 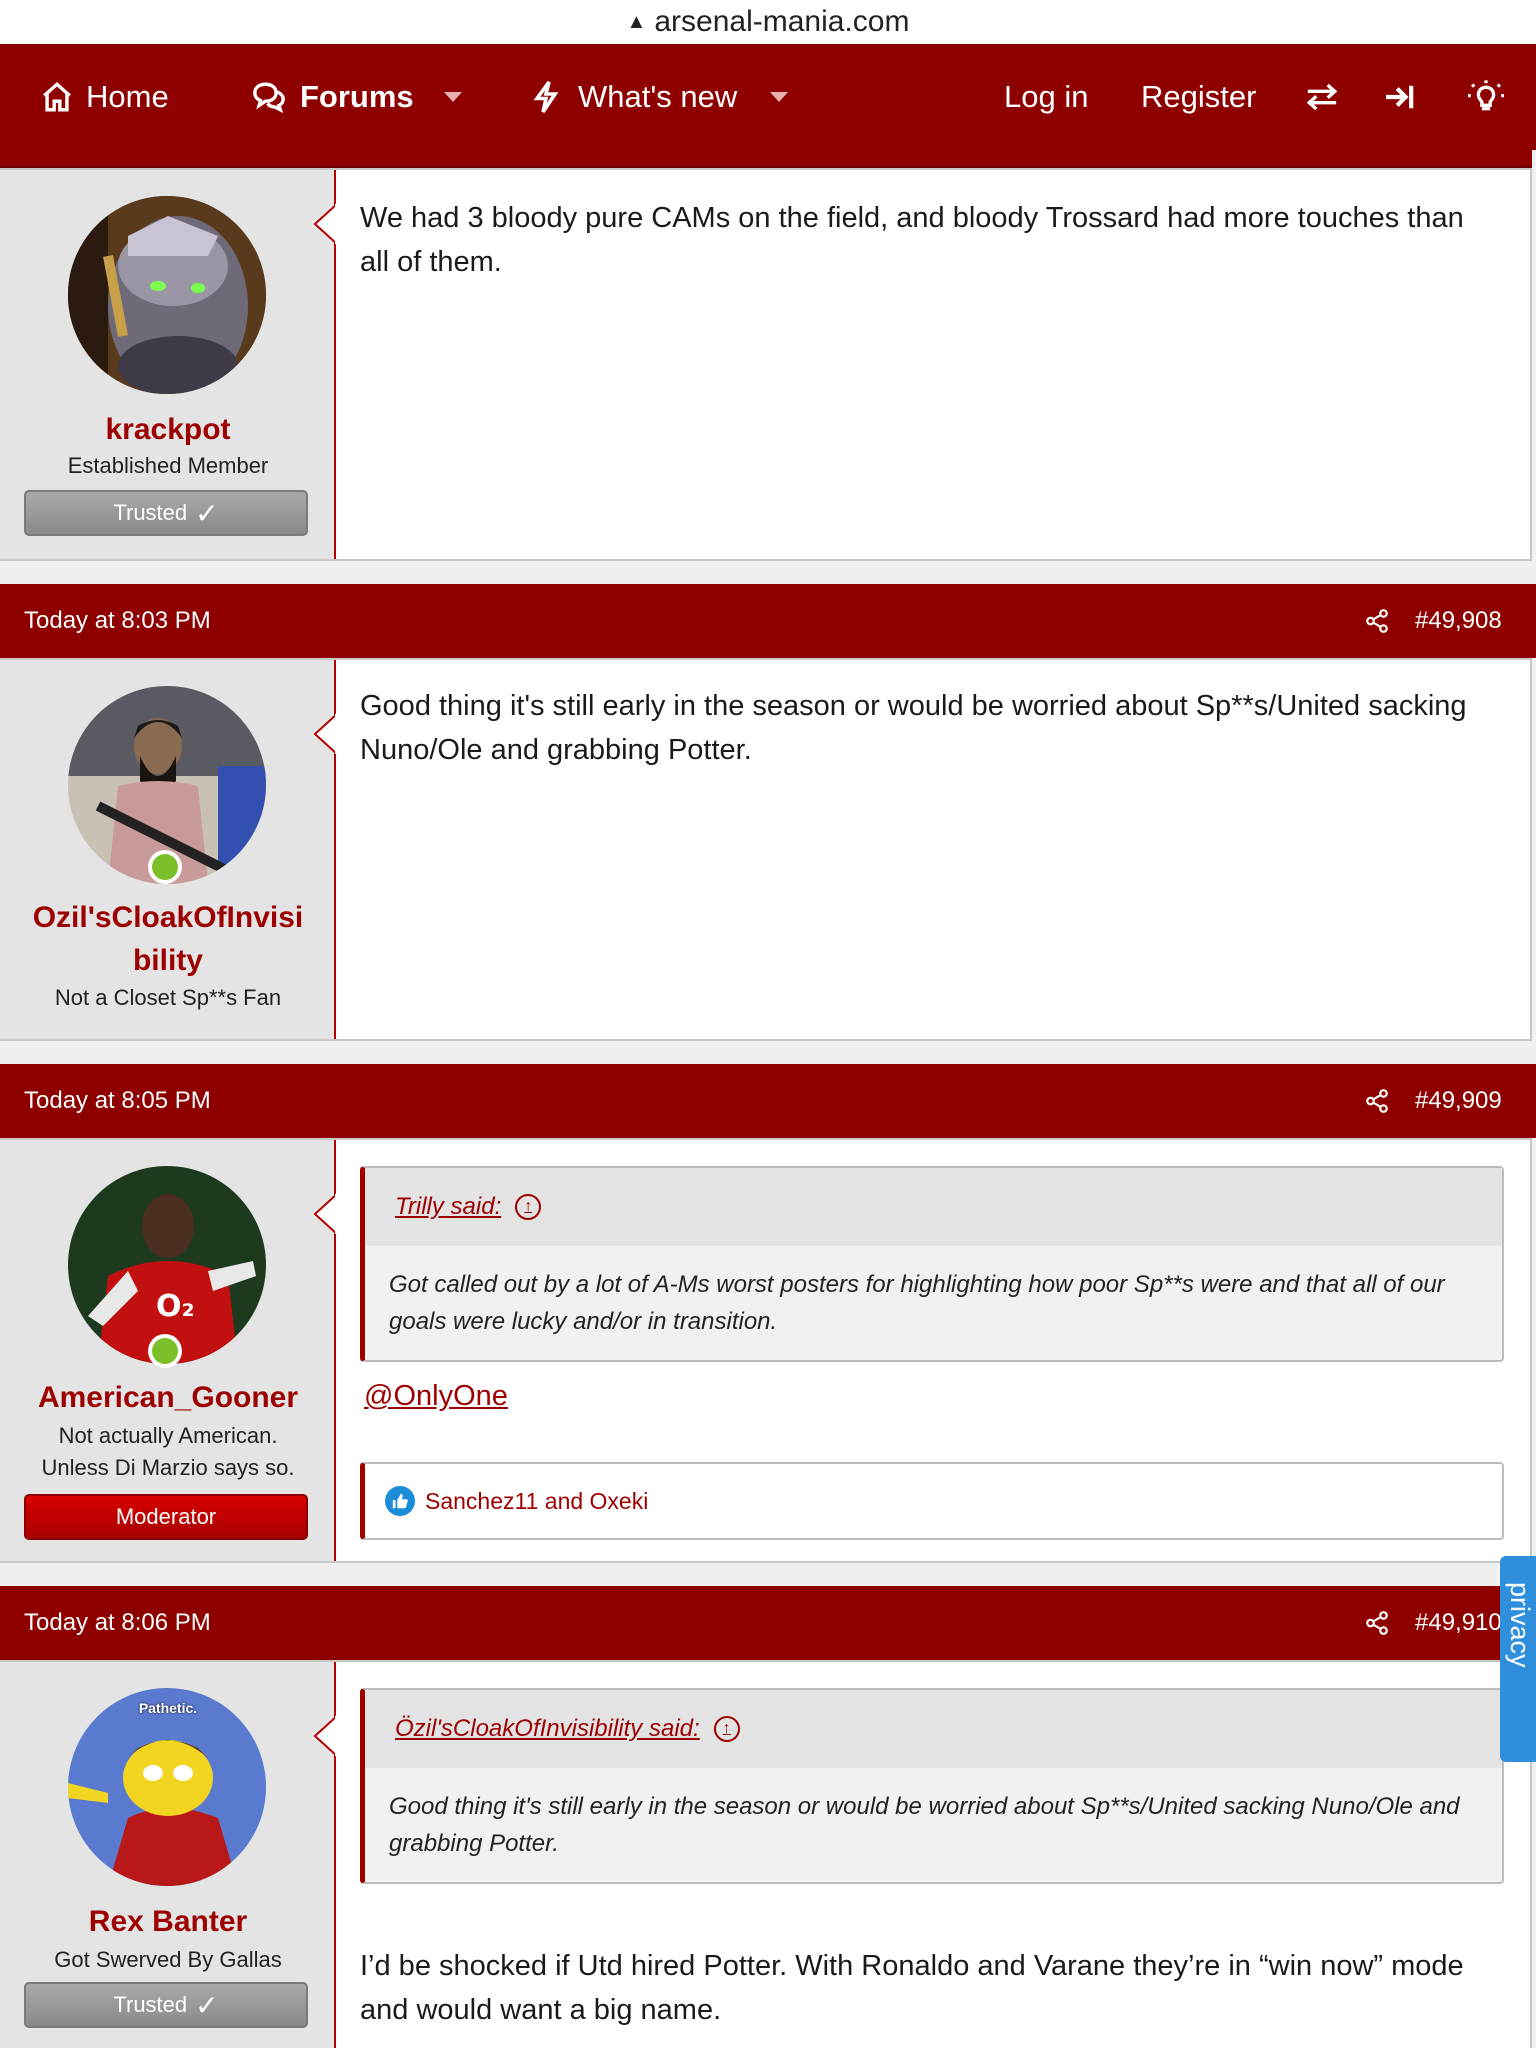 I want to click on post-date: Today at 8:06 PM, so click(x=117, y=1623).